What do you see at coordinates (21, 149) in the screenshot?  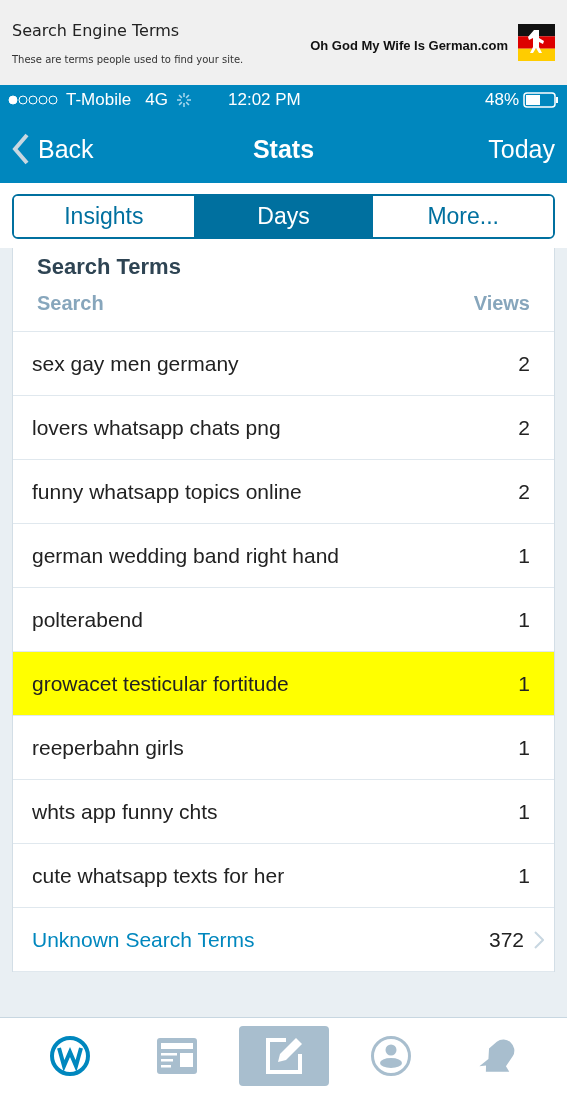 I see `chevron-left-icon` at bounding box center [21, 149].